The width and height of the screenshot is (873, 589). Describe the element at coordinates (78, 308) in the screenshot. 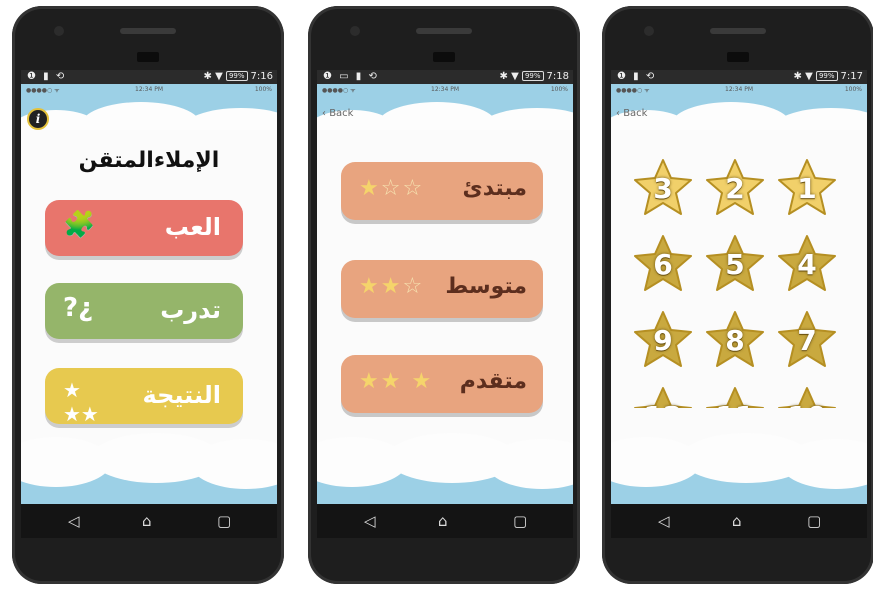

I see `question-icon: ?¿` at that location.